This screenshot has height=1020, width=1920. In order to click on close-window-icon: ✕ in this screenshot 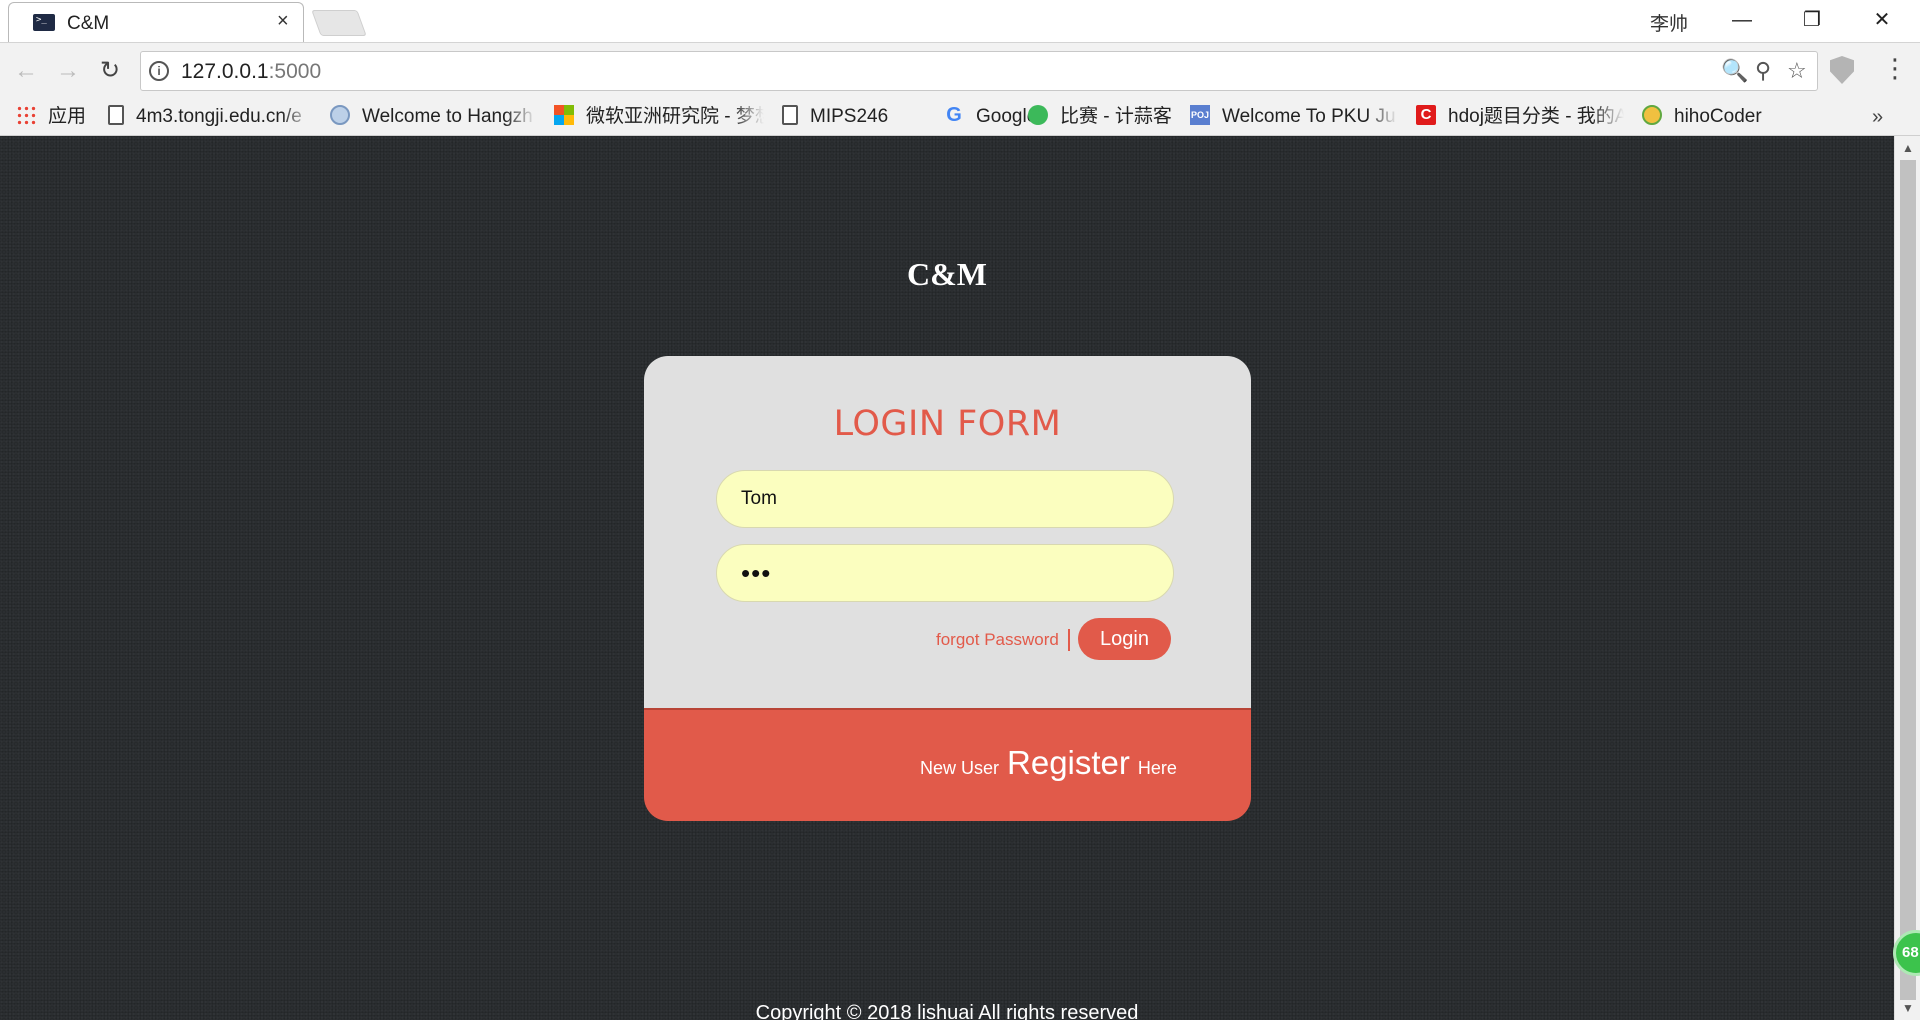, I will do `click(1882, 20)`.